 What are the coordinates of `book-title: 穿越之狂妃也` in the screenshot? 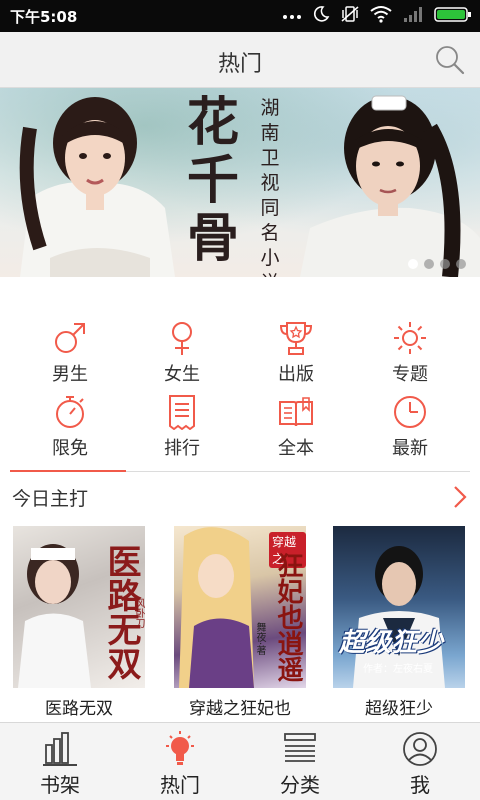 It's located at (240, 709).